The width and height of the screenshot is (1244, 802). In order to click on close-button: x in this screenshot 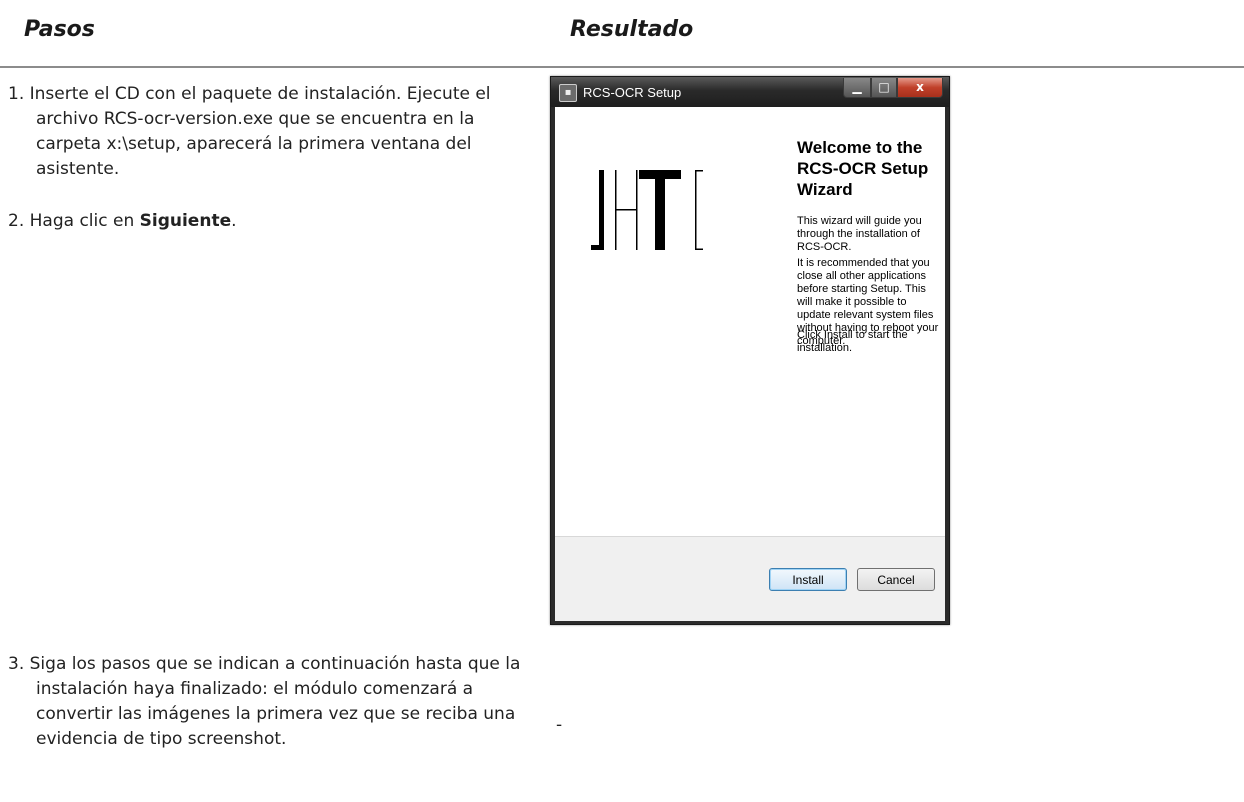, I will do `click(920, 88)`.